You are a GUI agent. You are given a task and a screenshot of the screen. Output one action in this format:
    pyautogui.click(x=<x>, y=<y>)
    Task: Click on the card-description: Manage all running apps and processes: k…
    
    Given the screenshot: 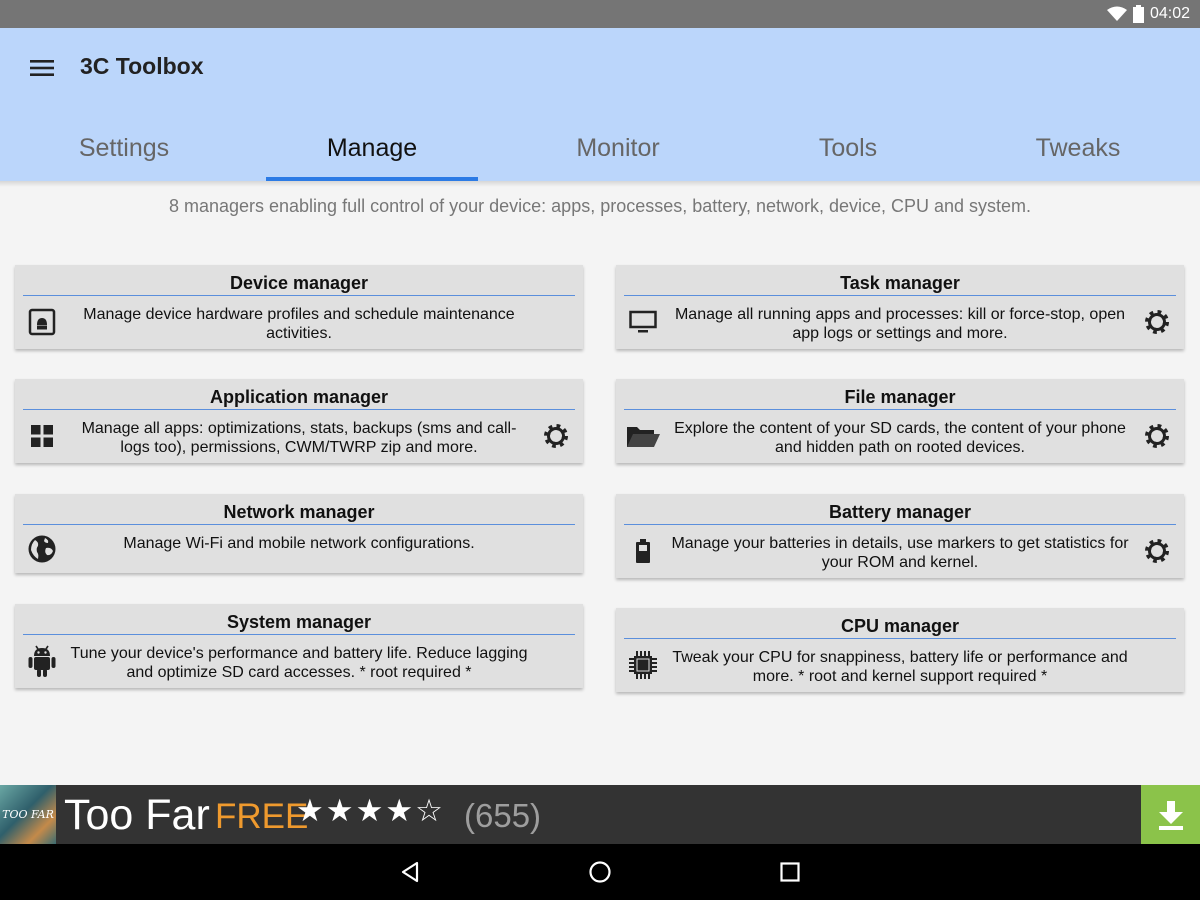 What is the action you would take?
    pyautogui.click(x=900, y=324)
    